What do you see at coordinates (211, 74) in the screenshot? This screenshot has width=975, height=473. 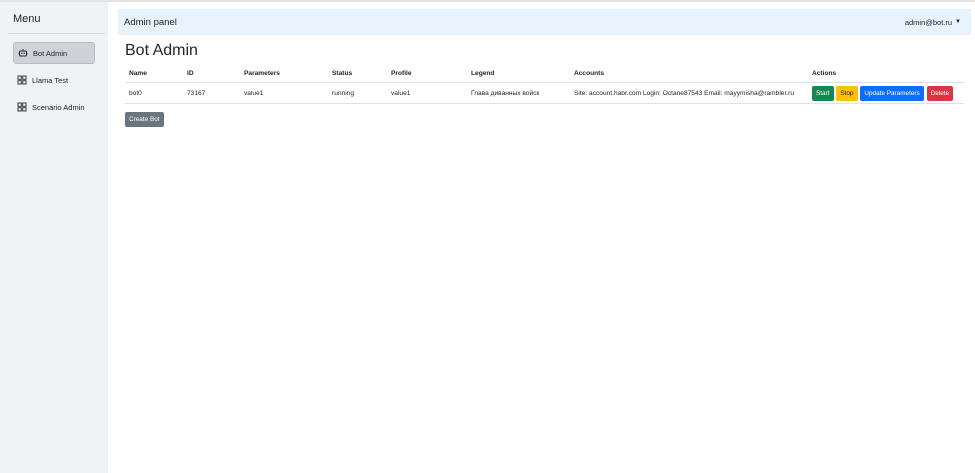 I see `column-header-id: ID` at bounding box center [211, 74].